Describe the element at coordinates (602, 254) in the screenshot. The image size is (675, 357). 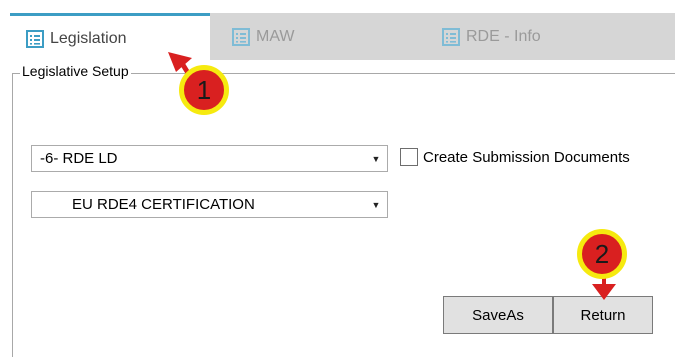
I see `annotation-badge-2: 2` at that location.